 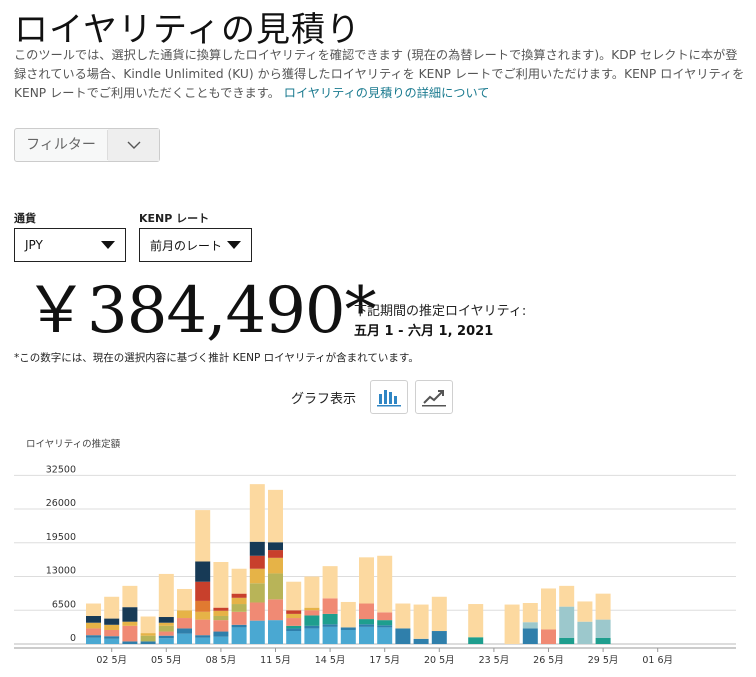 I want to click on x-tick-label: 02 5月, so click(x=111, y=660).